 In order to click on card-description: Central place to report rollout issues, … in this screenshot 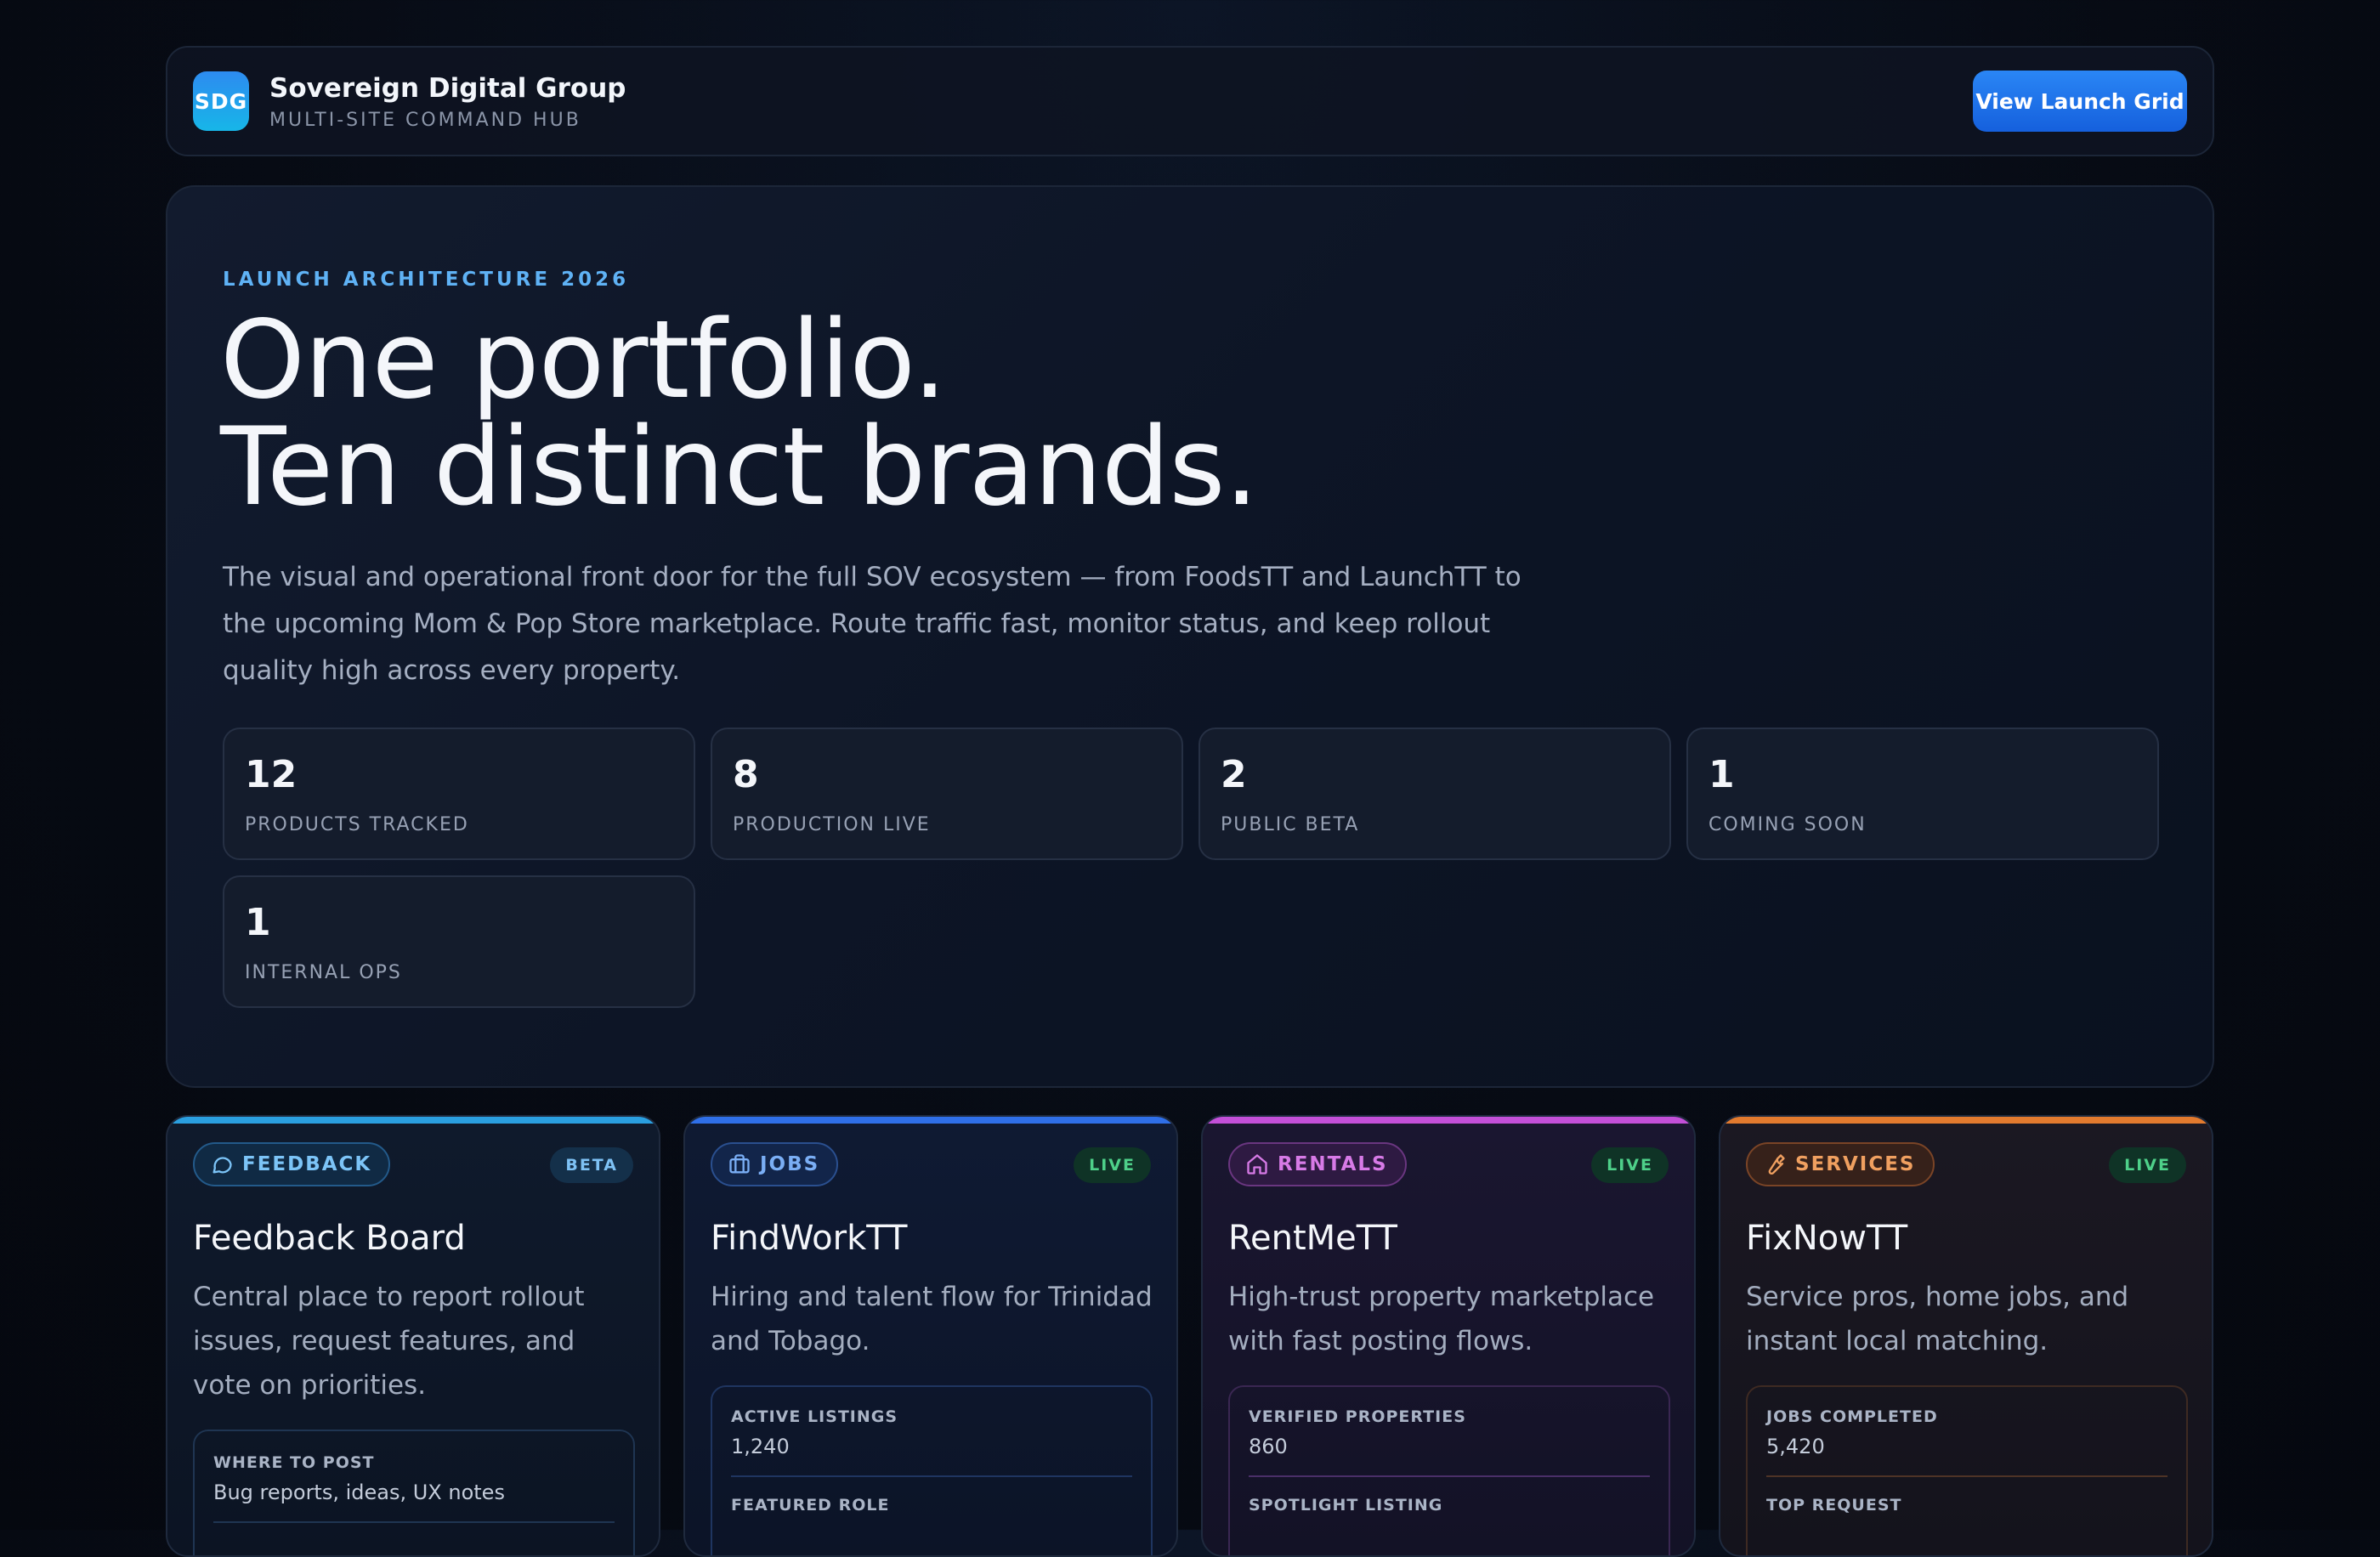, I will do `click(389, 1341)`.